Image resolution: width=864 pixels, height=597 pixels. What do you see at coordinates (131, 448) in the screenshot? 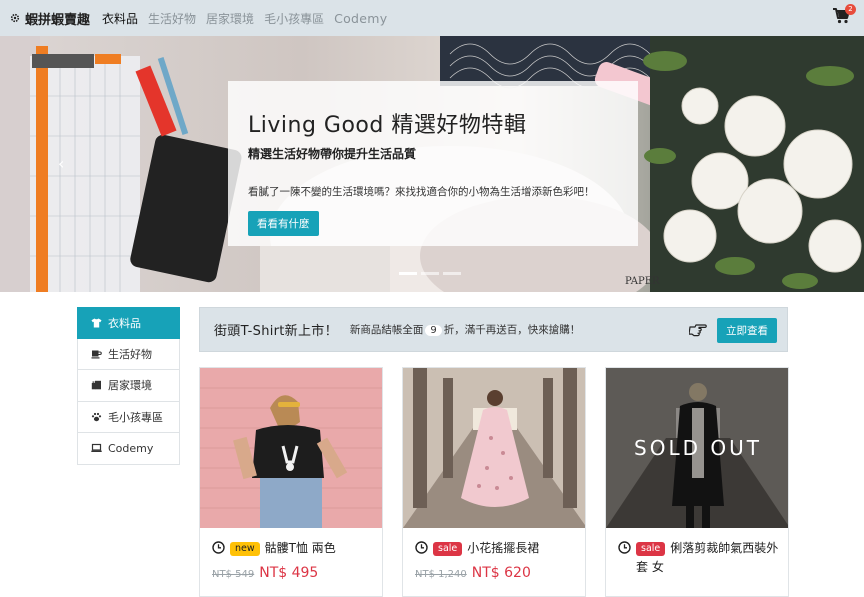
I see `sidebar-item-label: Codemy` at bounding box center [131, 448].